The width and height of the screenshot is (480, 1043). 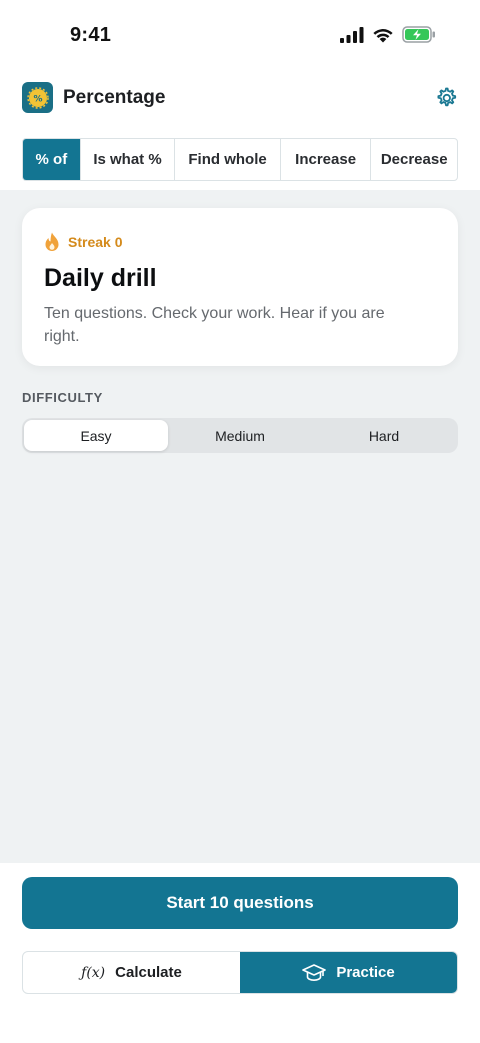 I want to click on app-title: Percentage, so click(x=114, y=97).